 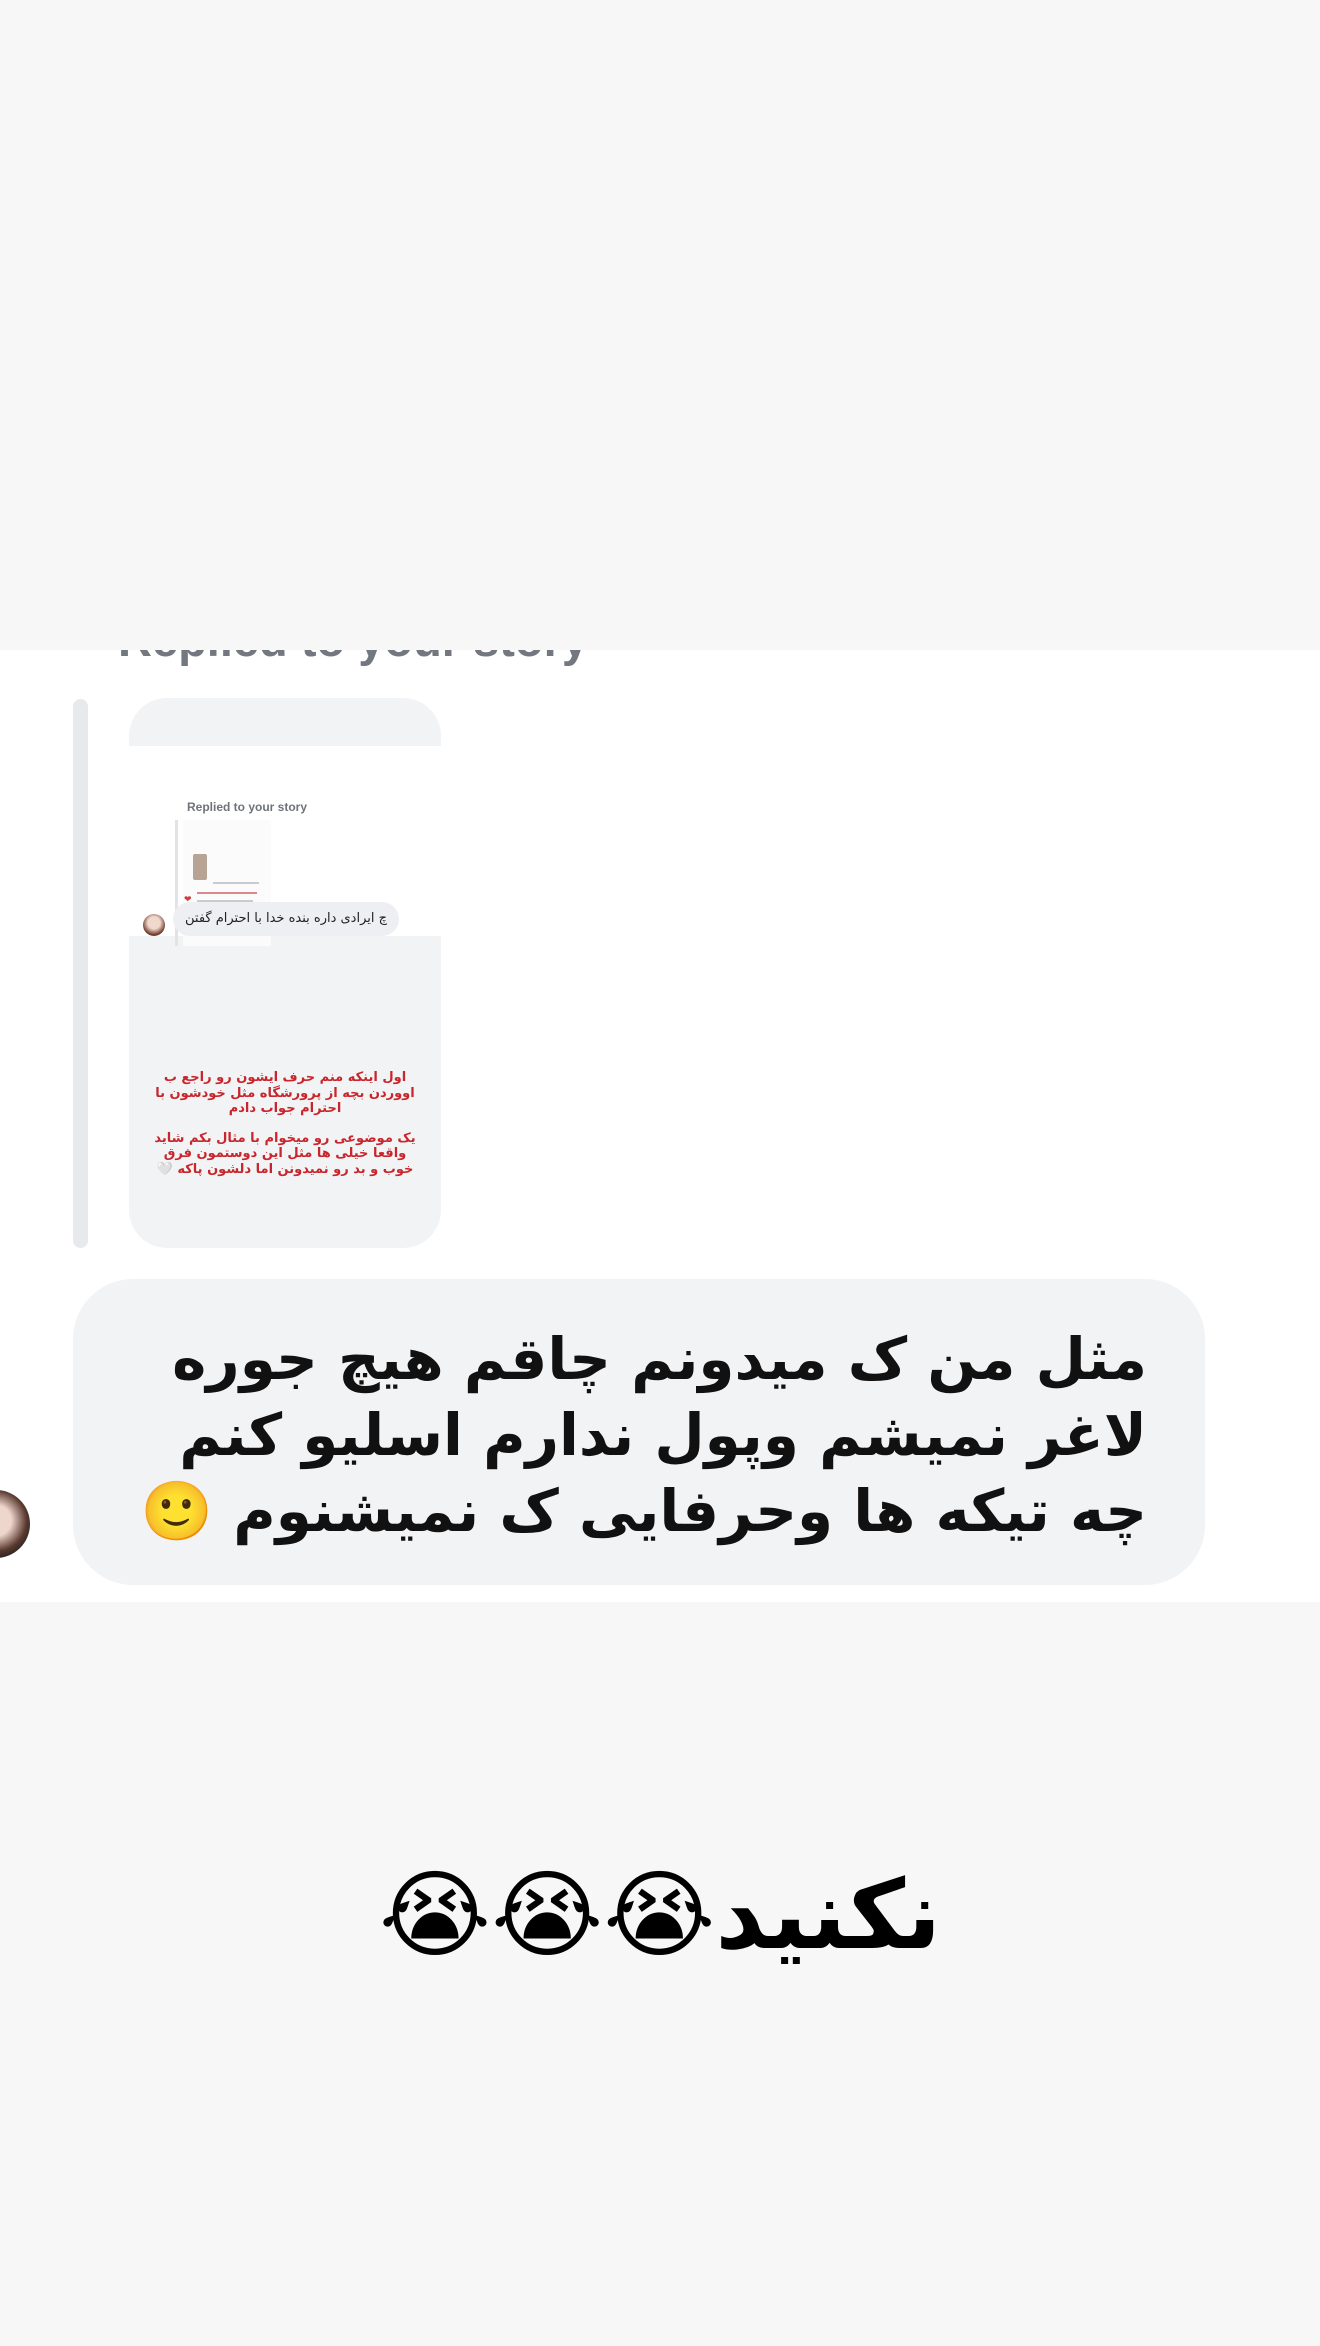 What do you see at coordinates (200, 867) in the screenshot?
I see `mini-photo` at bounding box center [200, 867].